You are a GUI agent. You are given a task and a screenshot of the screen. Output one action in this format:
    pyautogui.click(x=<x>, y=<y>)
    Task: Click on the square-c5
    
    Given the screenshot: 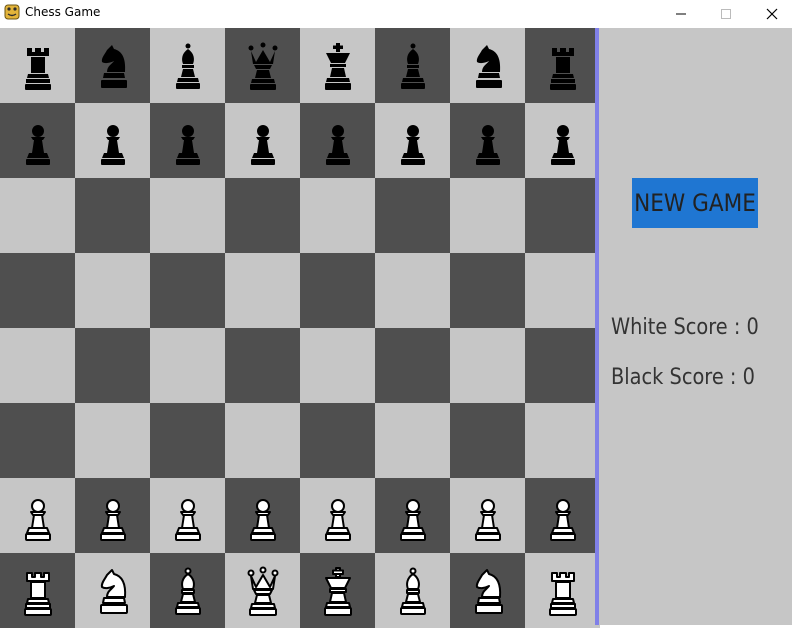 What is the action you would take?
    pyautogui.click(x=187, y=290)
    